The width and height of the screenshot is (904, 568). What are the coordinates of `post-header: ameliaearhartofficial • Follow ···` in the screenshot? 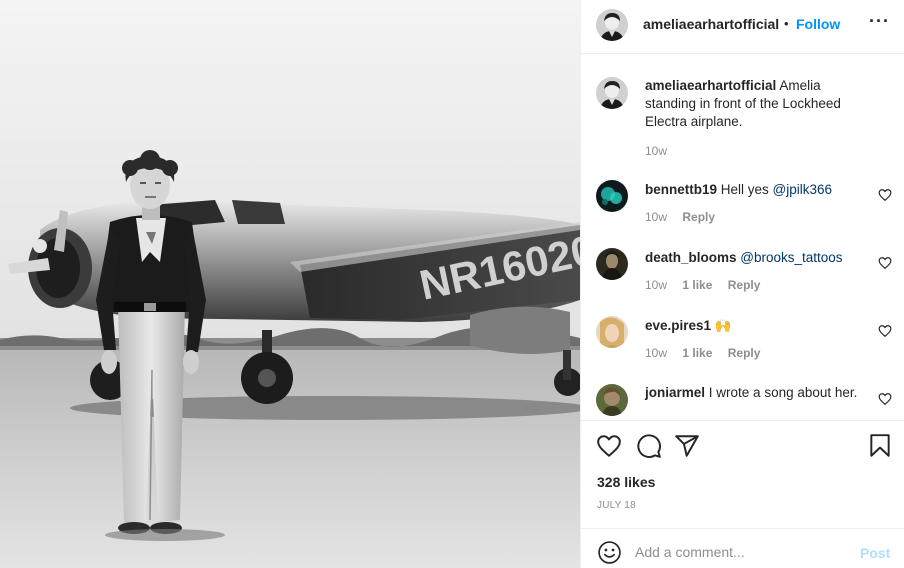 It's located at (742, 27).